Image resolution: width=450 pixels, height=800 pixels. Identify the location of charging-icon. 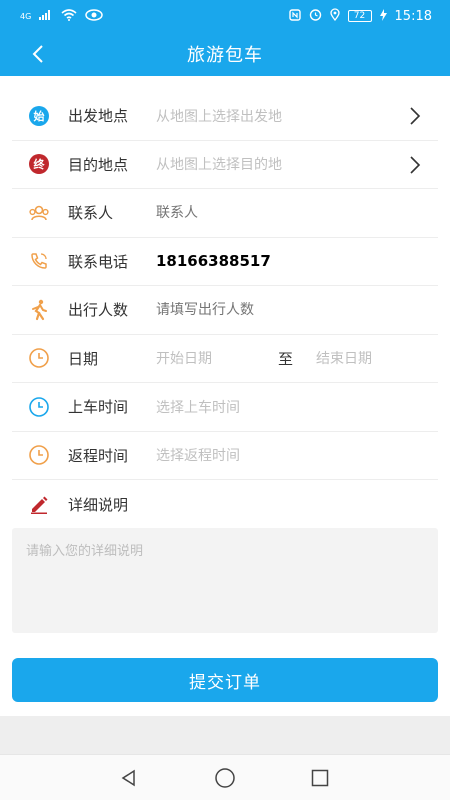
(383, 16).